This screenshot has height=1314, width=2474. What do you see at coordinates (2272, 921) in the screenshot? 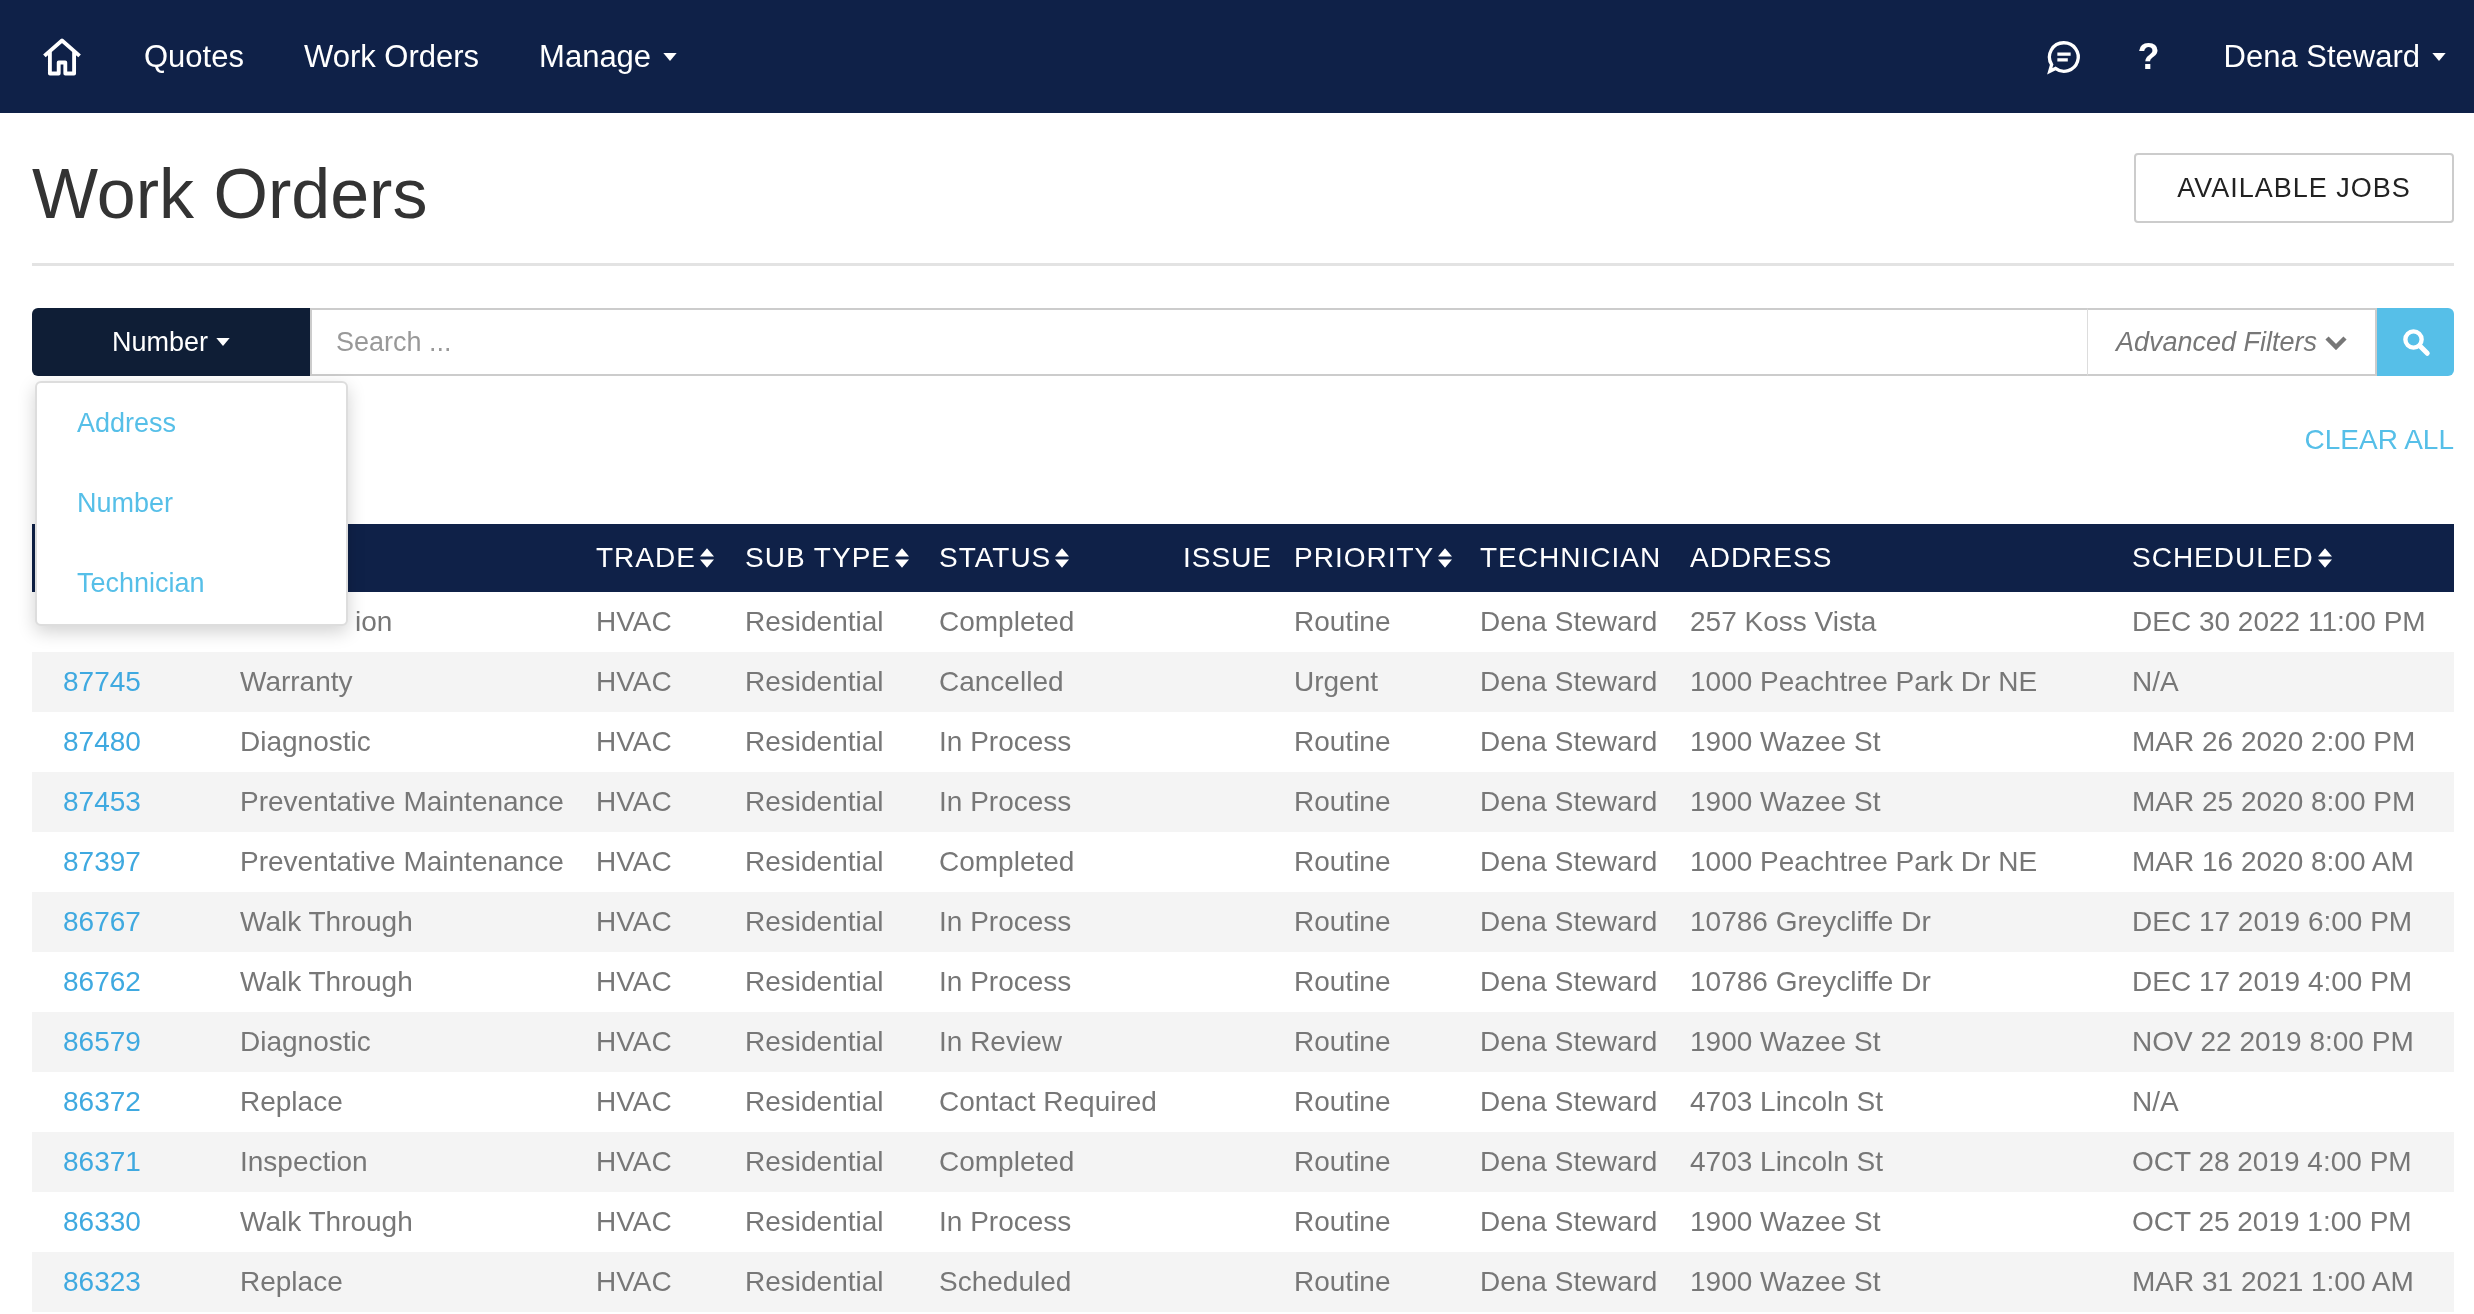
I see `table-cell: DEC 17 2019 6:00 PM` at bounding box center [2272, 921].